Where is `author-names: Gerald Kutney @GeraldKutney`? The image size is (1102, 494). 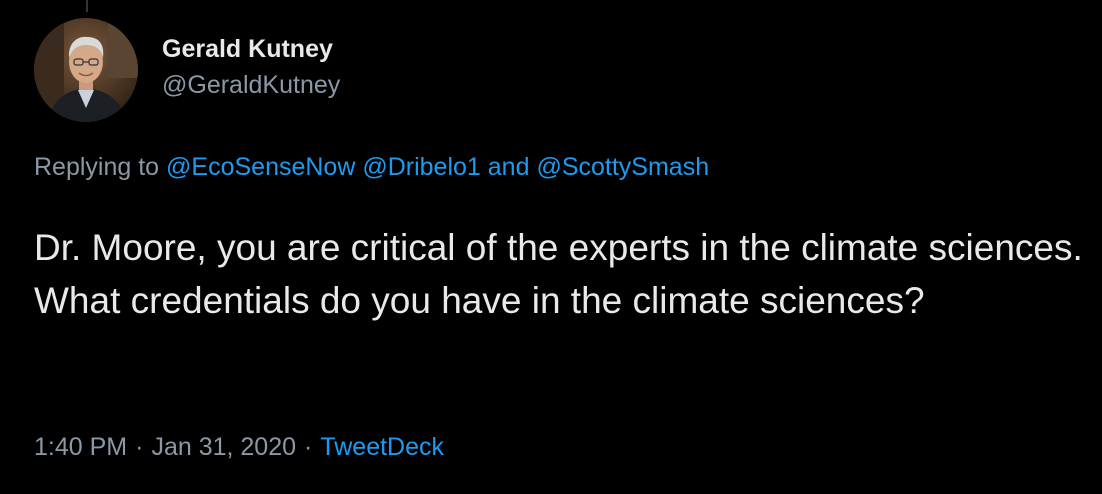 author-names: Gerald Kutney @GeraldKutney is located at coordinates (251, 68).